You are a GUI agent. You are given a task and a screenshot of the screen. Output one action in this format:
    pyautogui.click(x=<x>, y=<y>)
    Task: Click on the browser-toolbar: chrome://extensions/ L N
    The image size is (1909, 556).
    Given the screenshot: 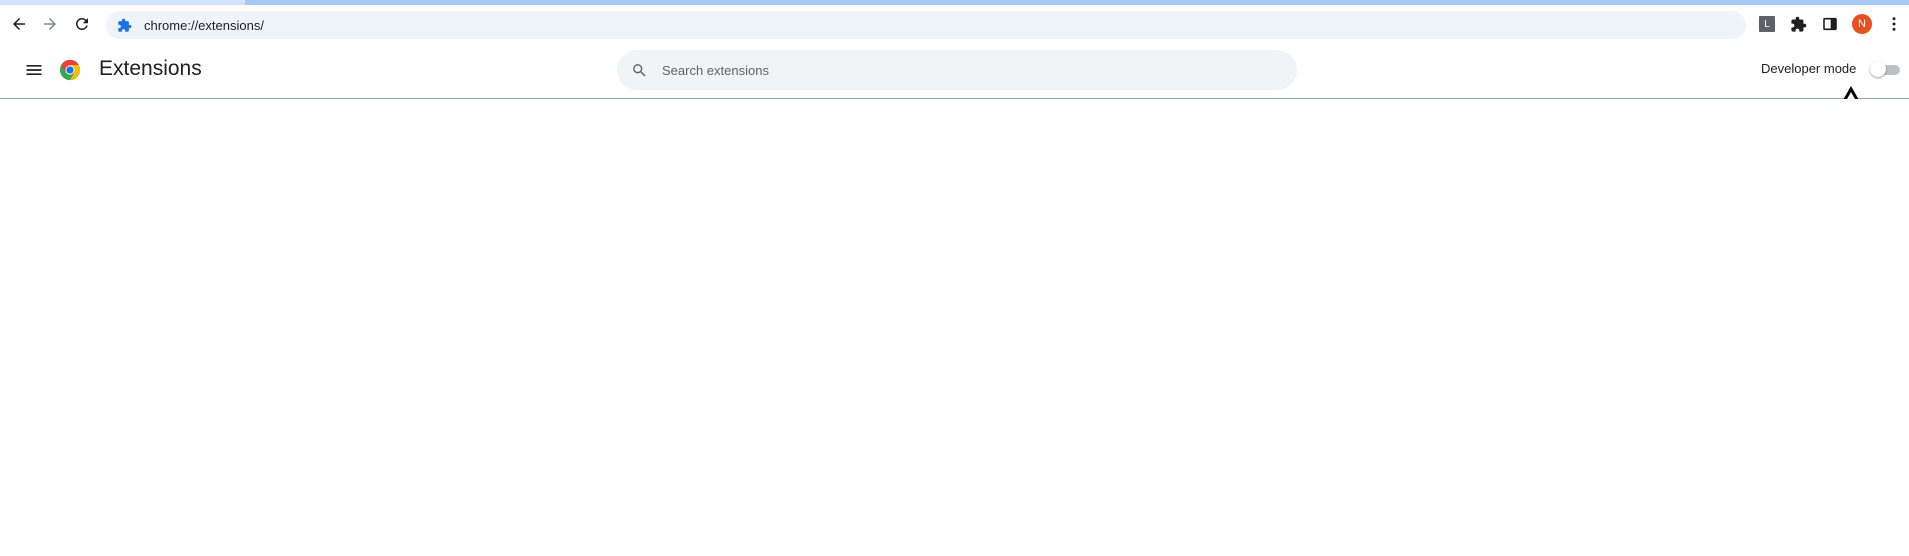 What is the action you would take?
    pyautogui.click(x=954, y=23)
    